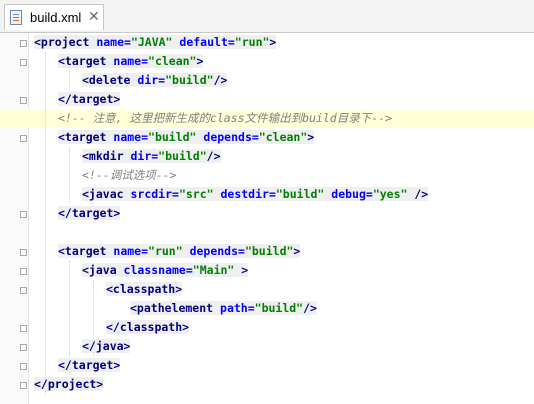 The height and width of the screenshot is (404, 534). I want to click on code-line: <target name="clean">, so click(131, 61).